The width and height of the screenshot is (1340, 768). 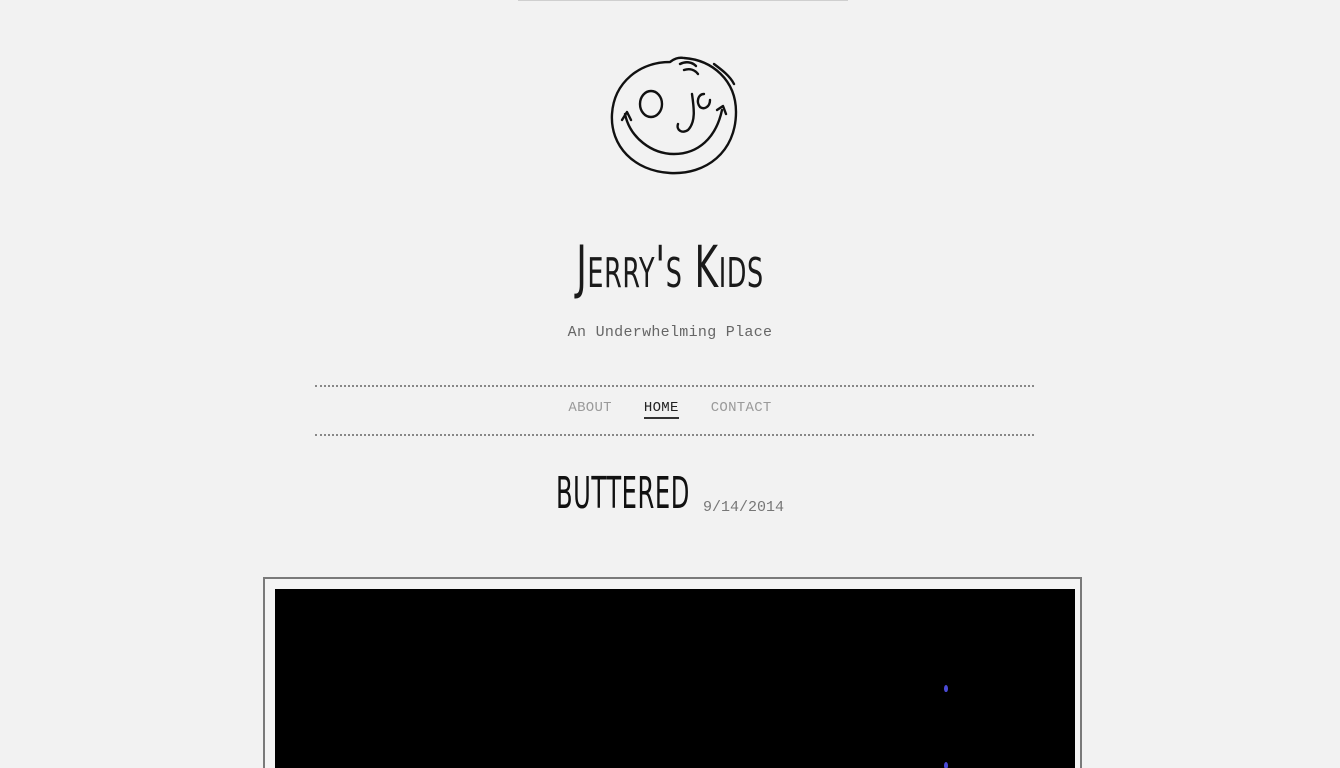 What do you see at coordinates (744, 507) in the screenshot?
I see `post-date: 9/14/2014` at bounding box center [744, 507].